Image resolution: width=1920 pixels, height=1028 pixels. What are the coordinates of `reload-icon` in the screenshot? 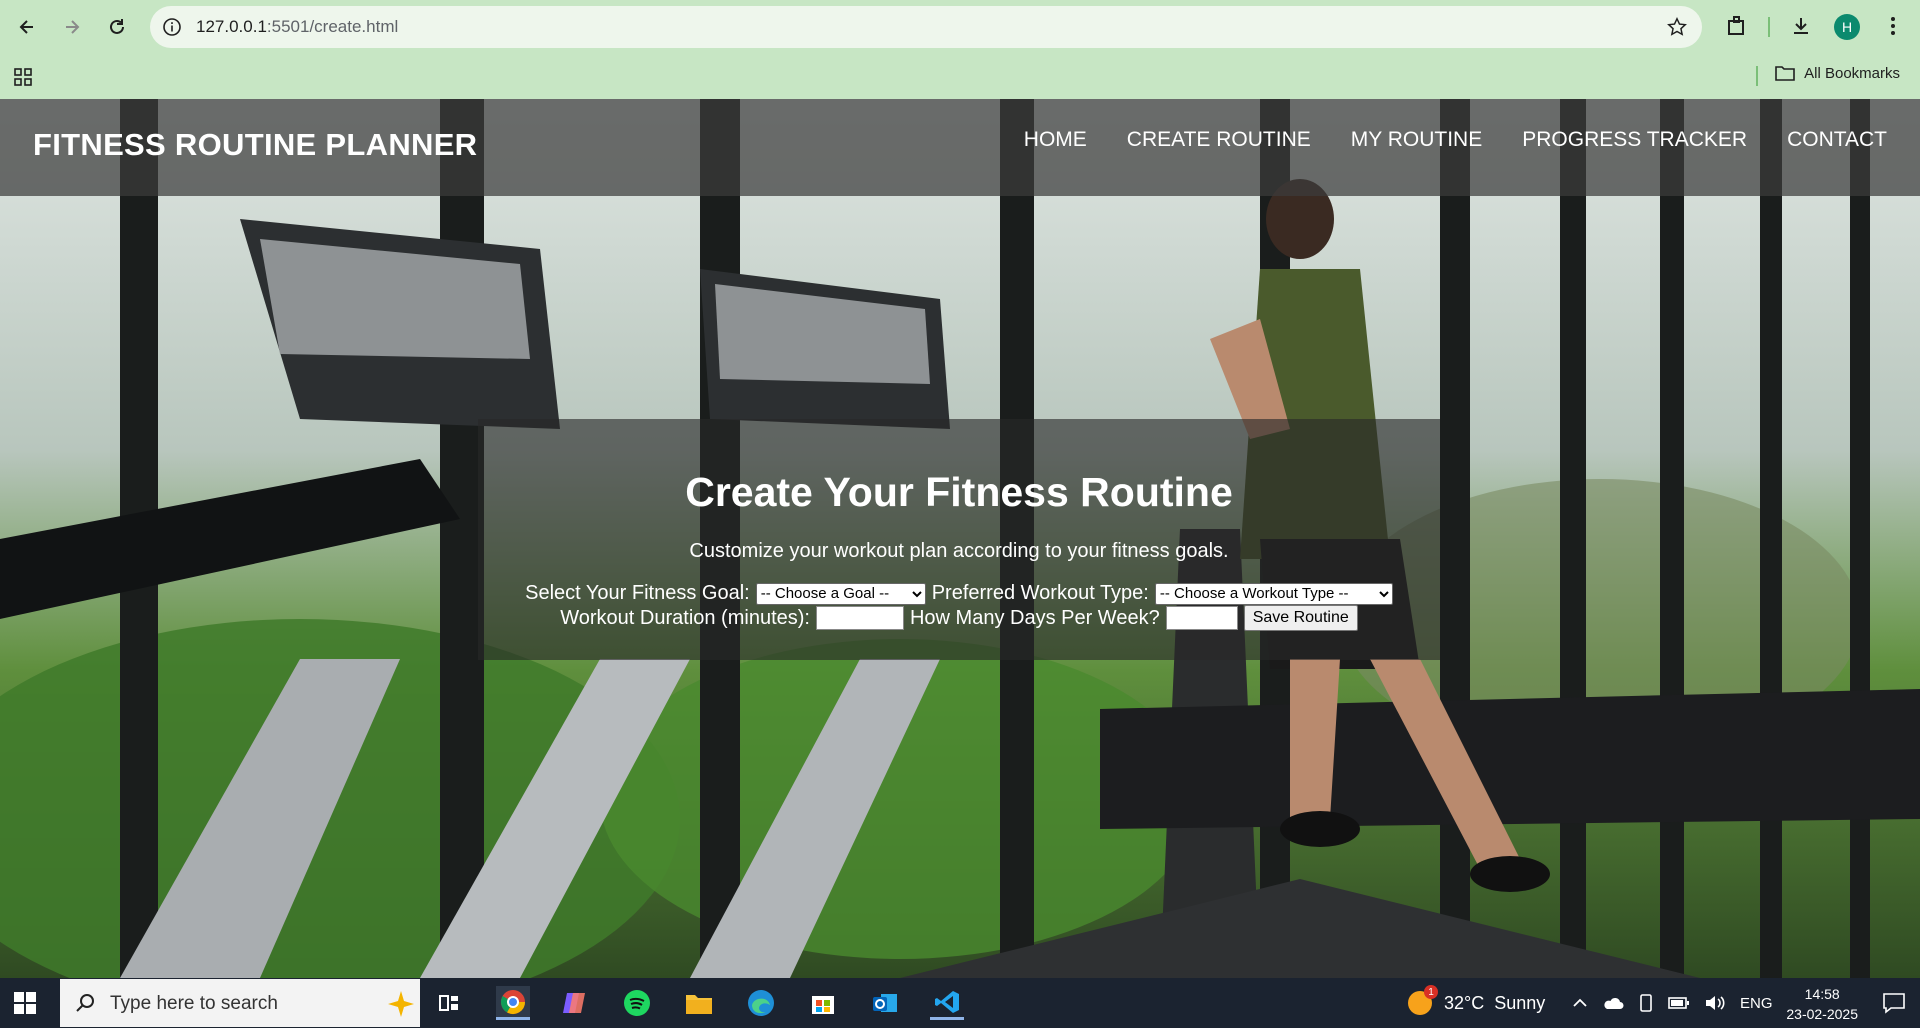 It's located at (117, 26).